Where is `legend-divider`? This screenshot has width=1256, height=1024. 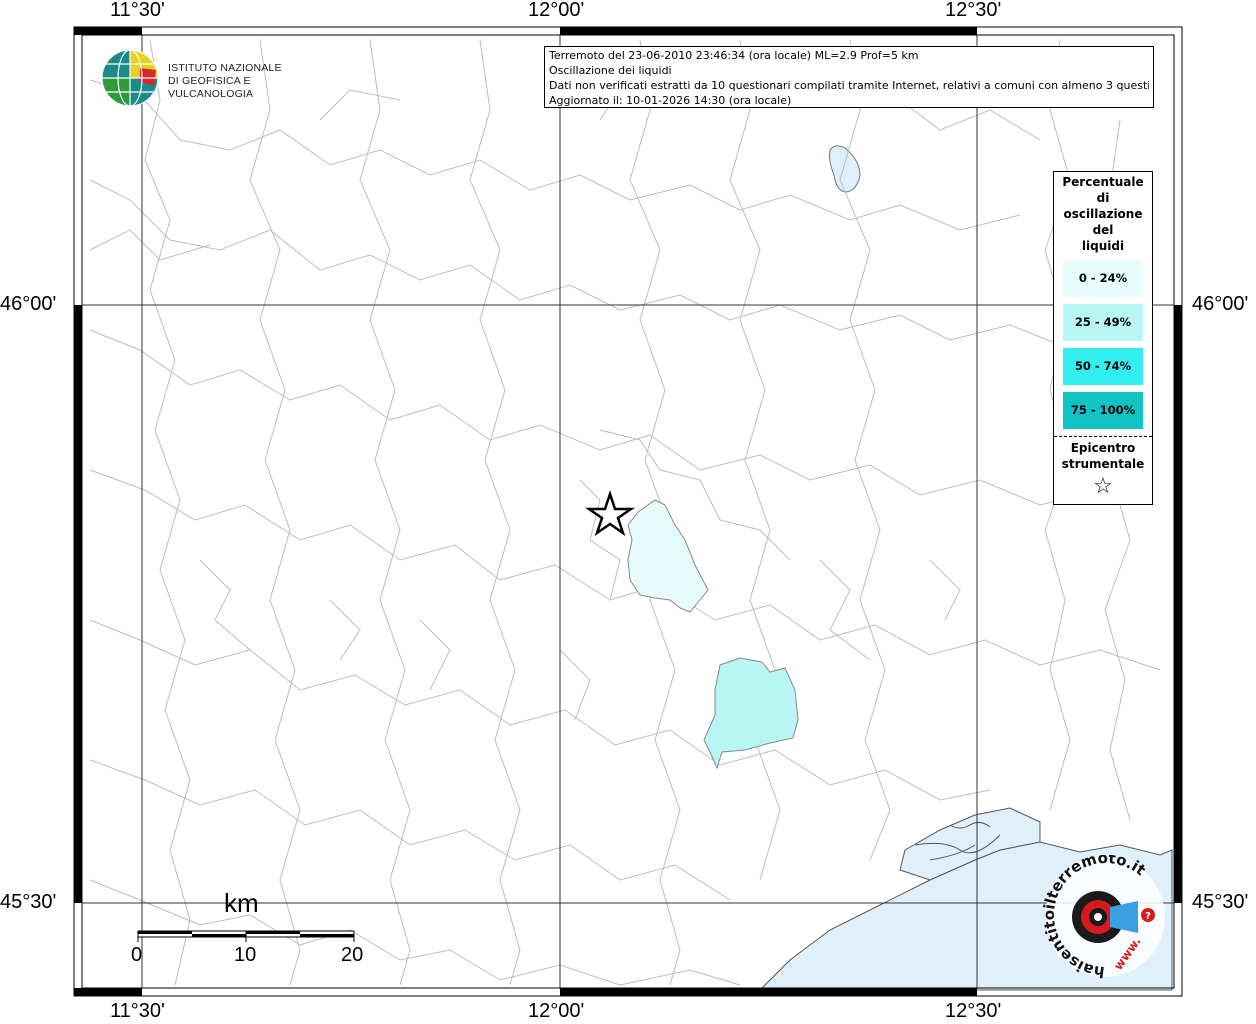
legend-divider is located at coordinates (1103, 436).